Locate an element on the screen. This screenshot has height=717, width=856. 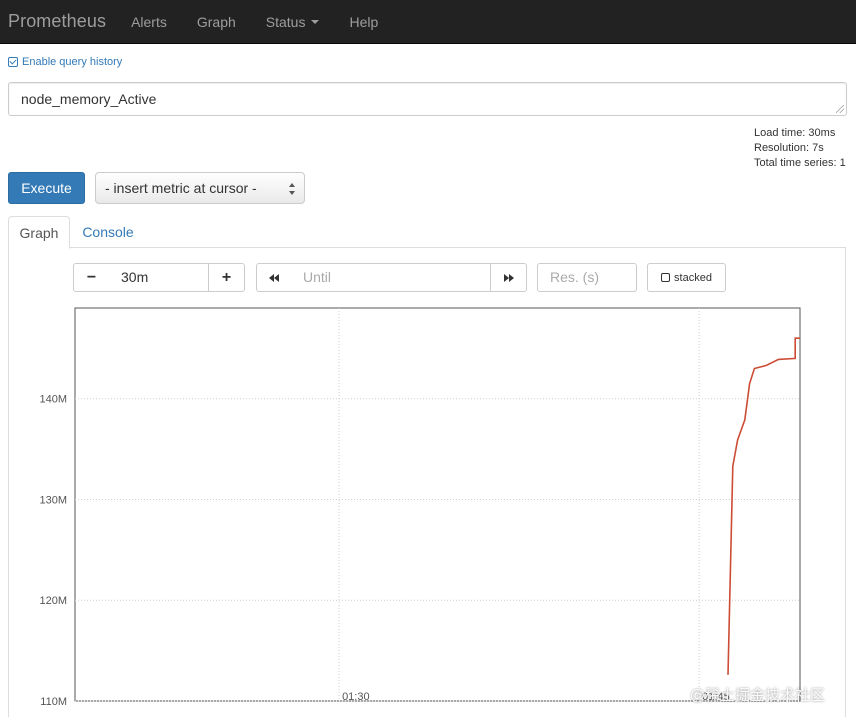
x-tick-label: 01:30 is located at coordinates (356, 697).